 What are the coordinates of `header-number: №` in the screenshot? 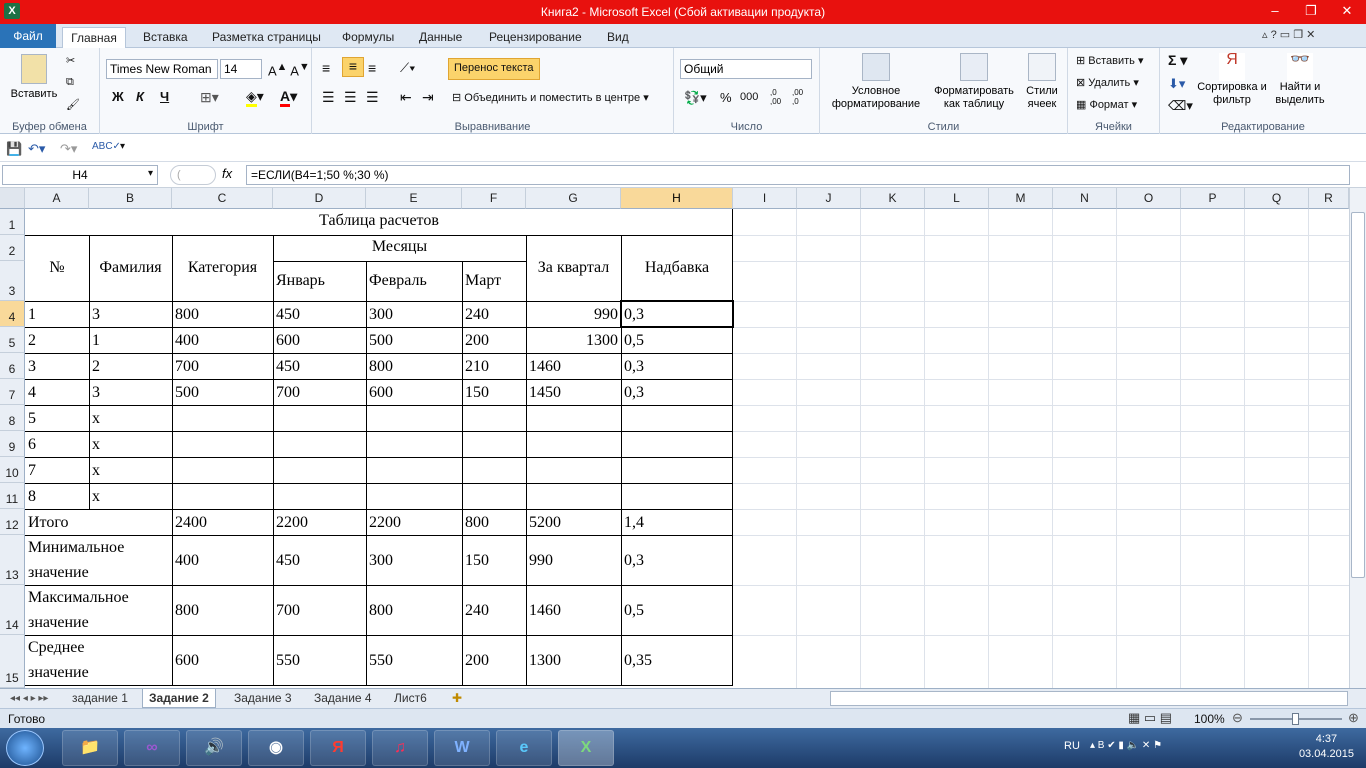 It's located at (57, 268).